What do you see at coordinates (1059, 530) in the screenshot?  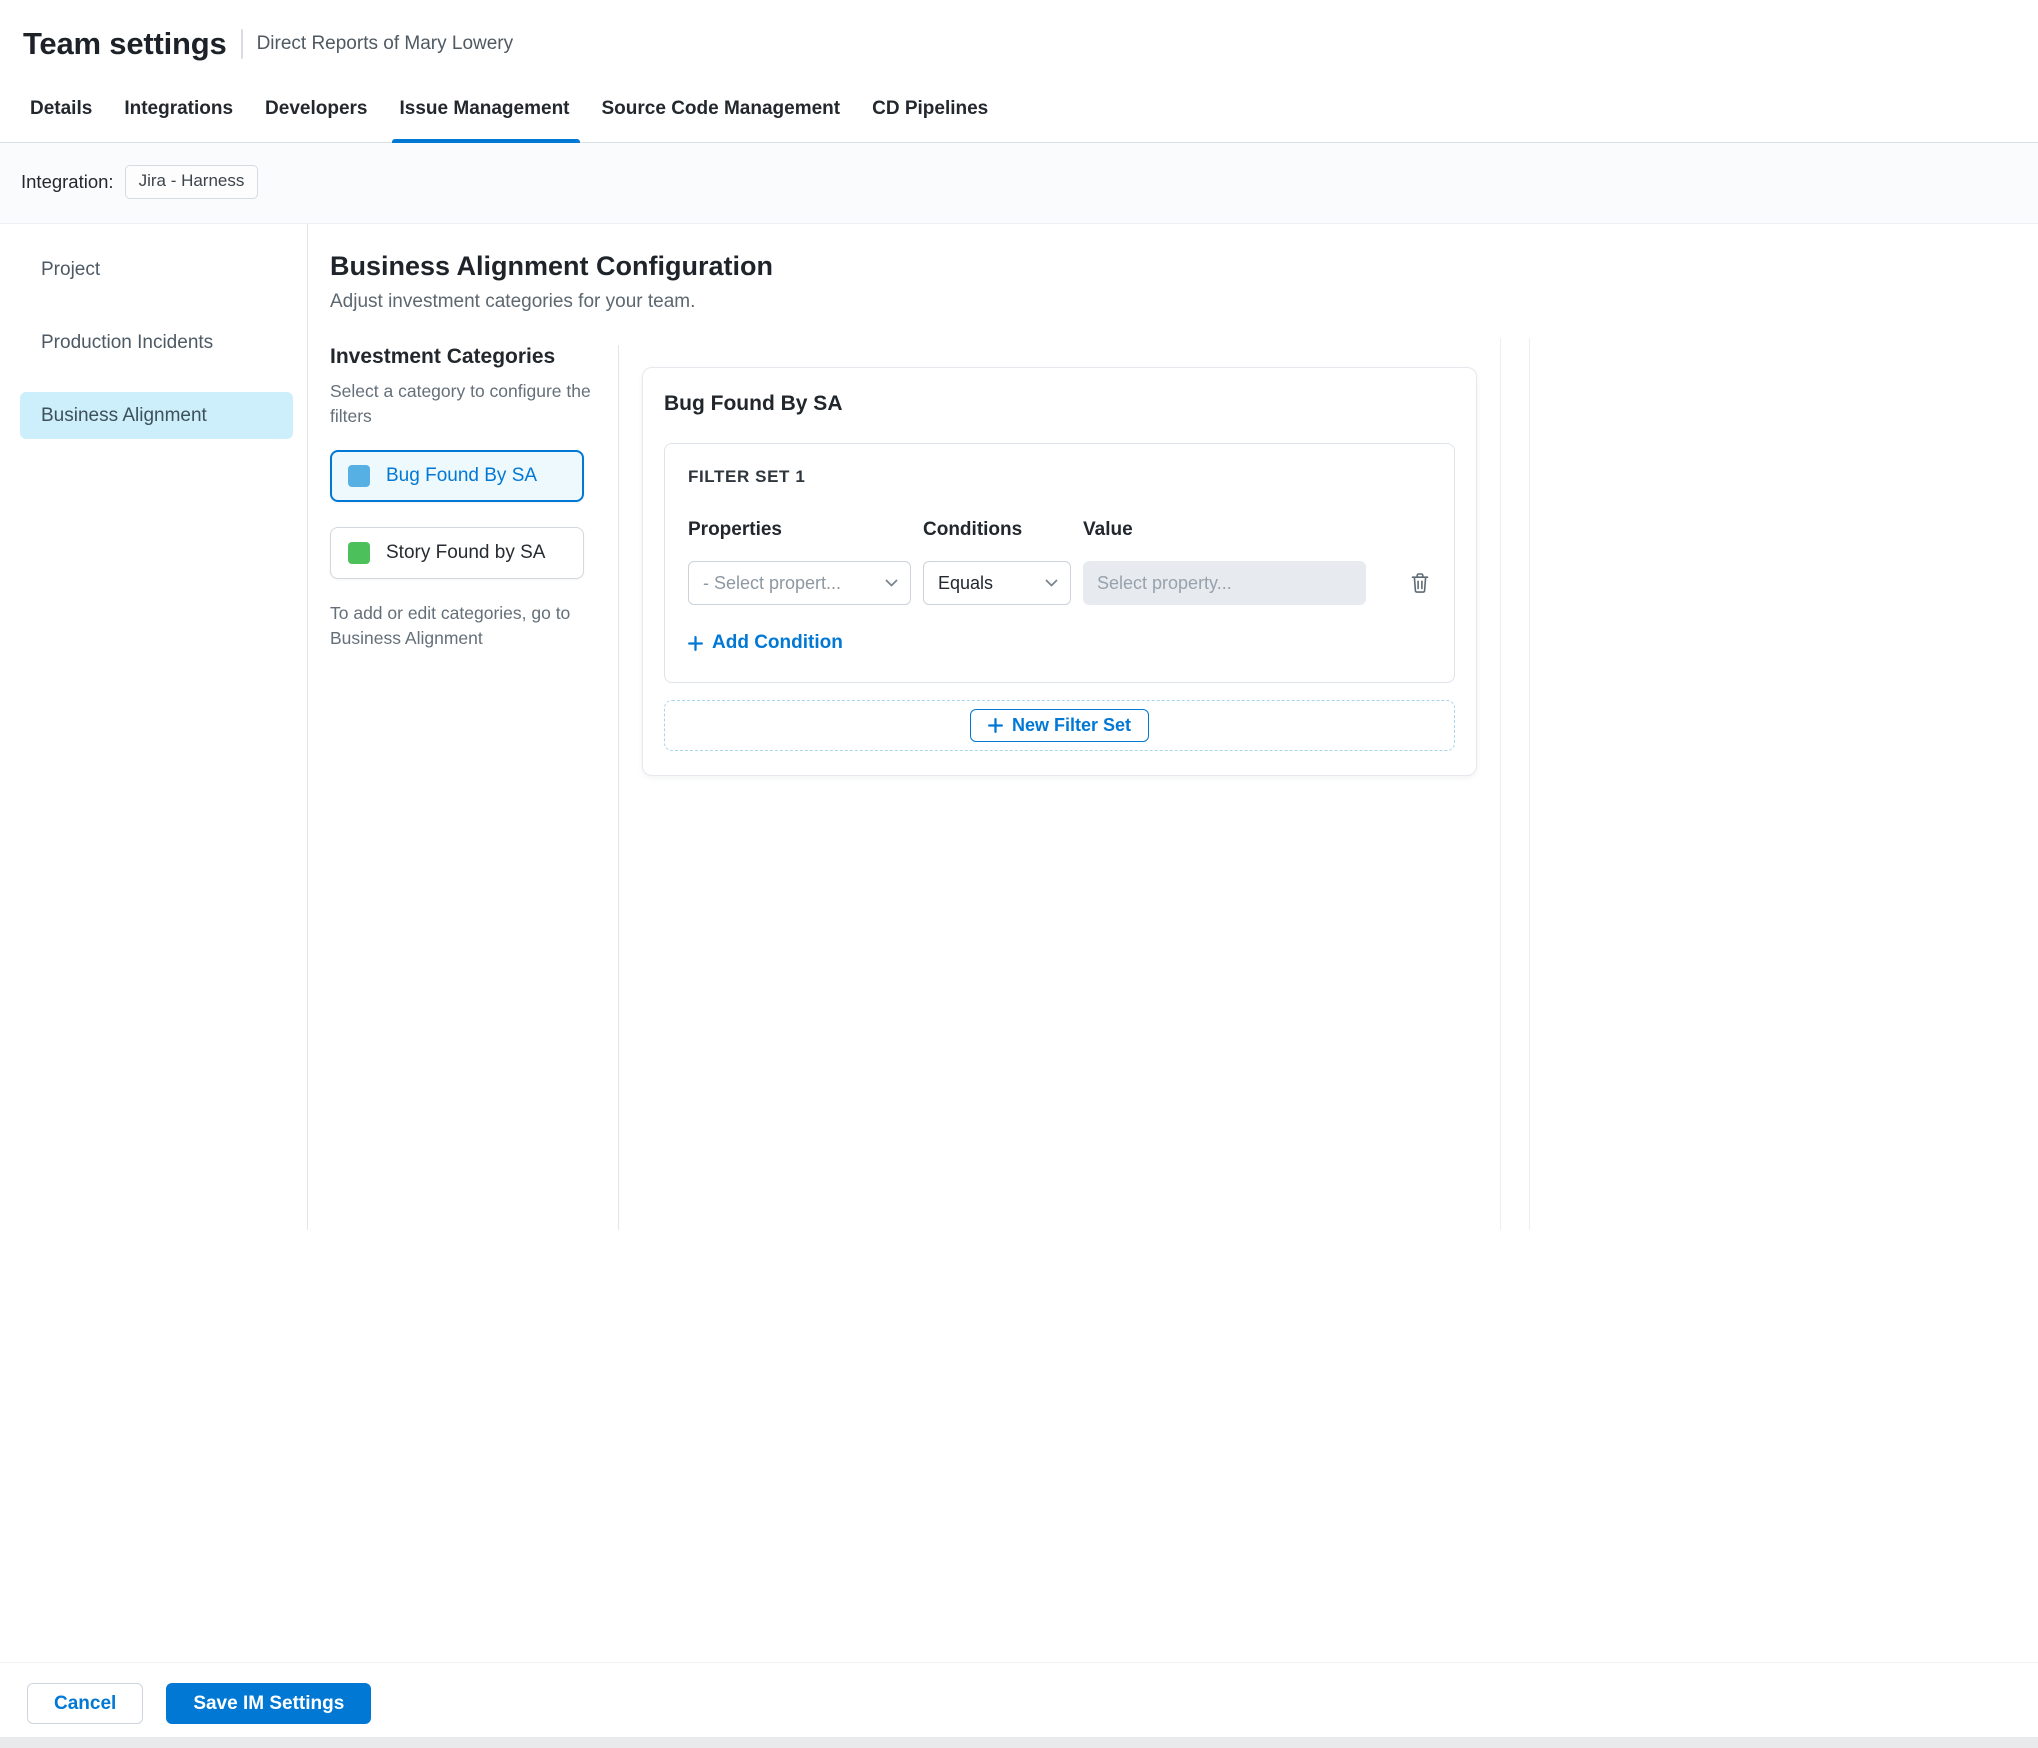 I see `filter-column-labels: Properties Conditions Value` at bounding box center [1059, 530].